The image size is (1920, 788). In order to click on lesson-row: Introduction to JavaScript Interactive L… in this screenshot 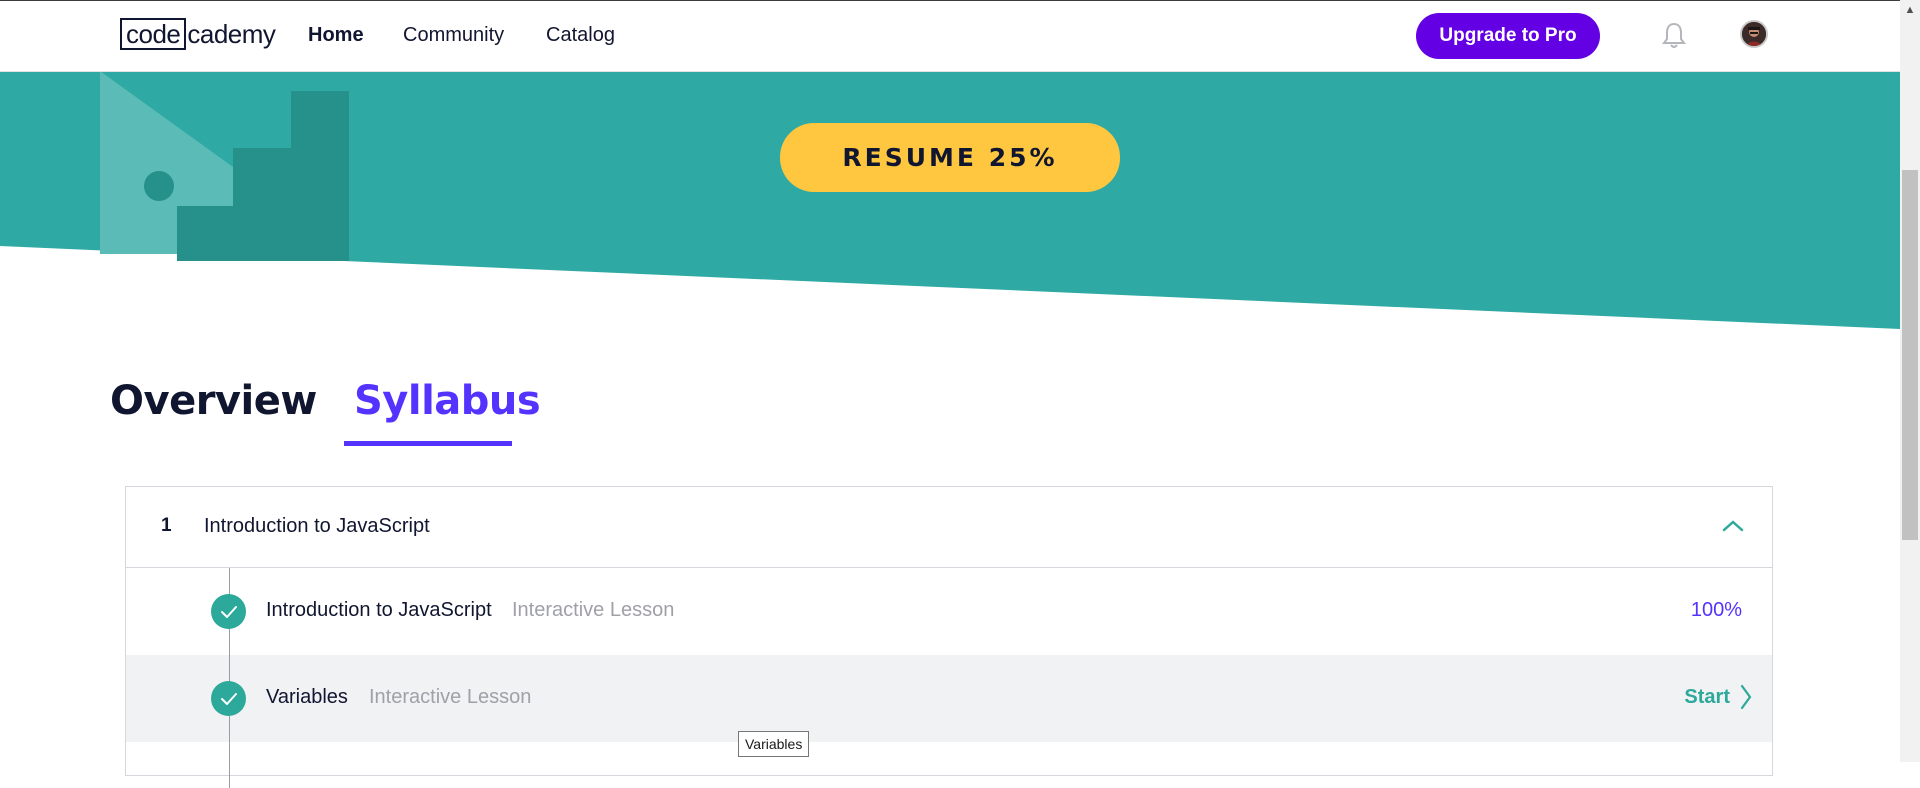, I will do `click(949, 611)`.